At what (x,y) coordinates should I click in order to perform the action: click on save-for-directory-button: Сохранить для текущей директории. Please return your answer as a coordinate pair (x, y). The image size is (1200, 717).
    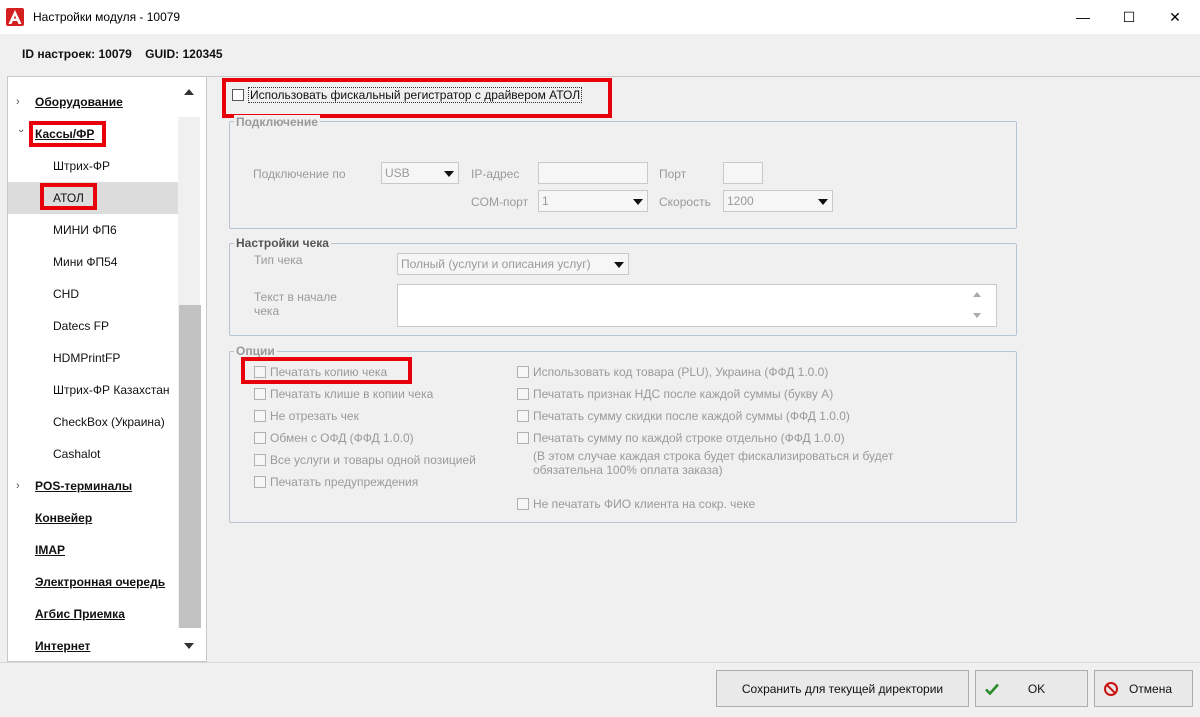
    Looking at the image, I should click on (842, 688).